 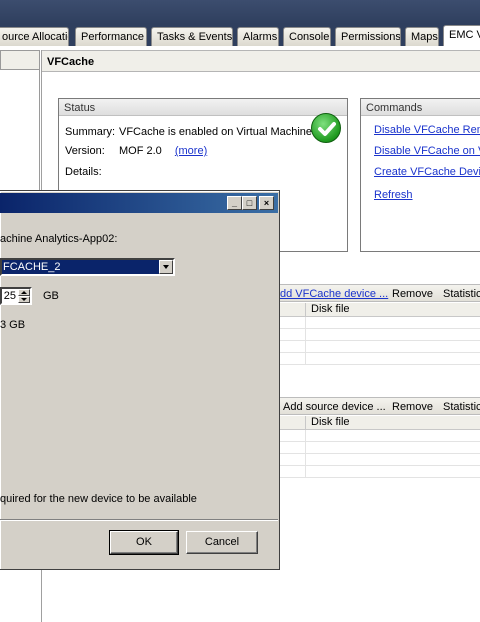 What do you see at coordinates (20, 60) in the screenshot?
I see `left-panel-header` at bounding box center [20, 60].